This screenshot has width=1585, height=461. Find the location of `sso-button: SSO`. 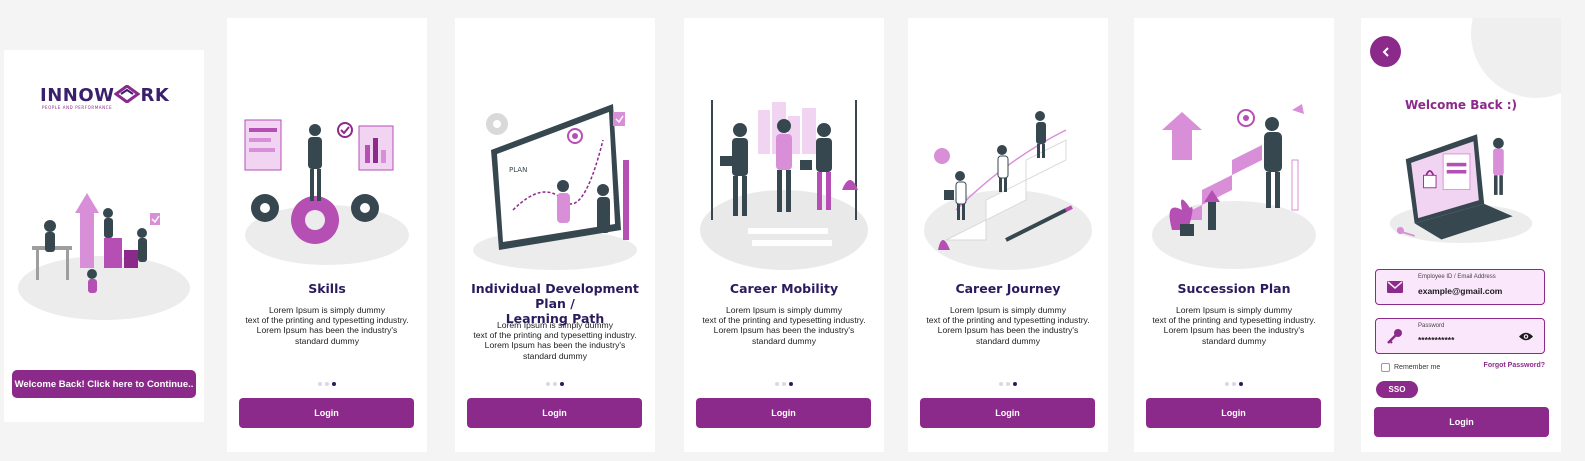

sso-button: SSO is located at coordinates (1397, 389).